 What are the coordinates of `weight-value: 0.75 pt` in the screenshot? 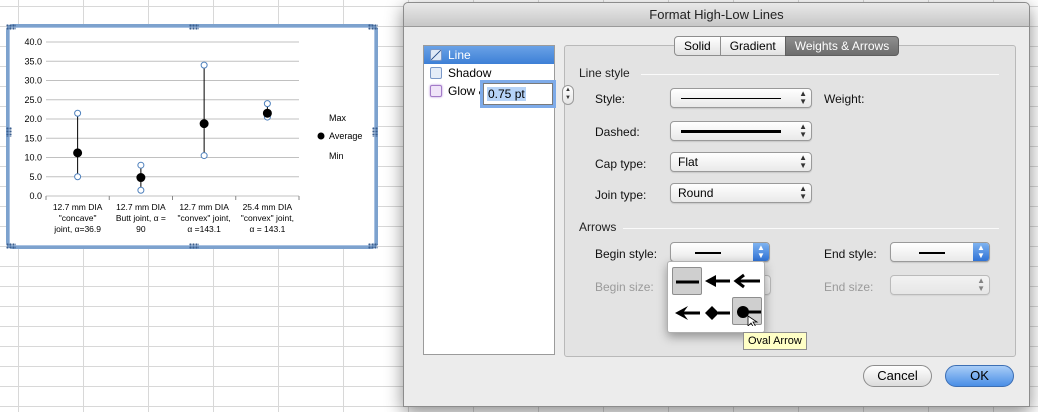 It's located at (506, 94).